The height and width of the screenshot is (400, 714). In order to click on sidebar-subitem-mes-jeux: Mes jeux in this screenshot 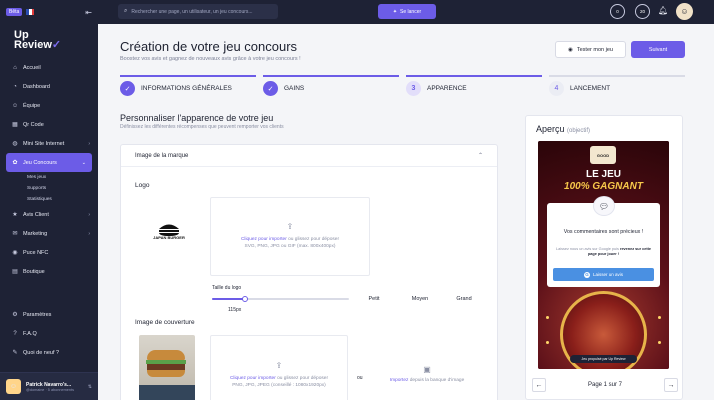, I will do `click(49, 177)`.